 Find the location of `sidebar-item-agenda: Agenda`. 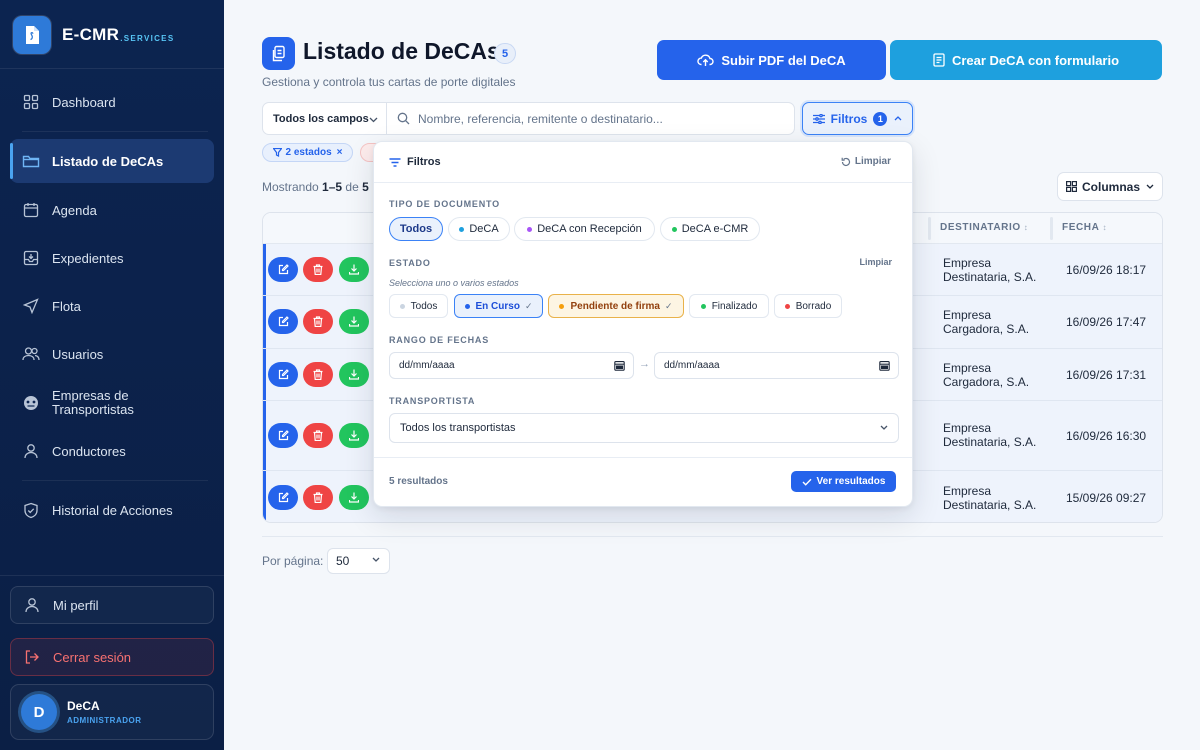

sidebar-item-agenda: Agenda is located at coordinates (112, 210).